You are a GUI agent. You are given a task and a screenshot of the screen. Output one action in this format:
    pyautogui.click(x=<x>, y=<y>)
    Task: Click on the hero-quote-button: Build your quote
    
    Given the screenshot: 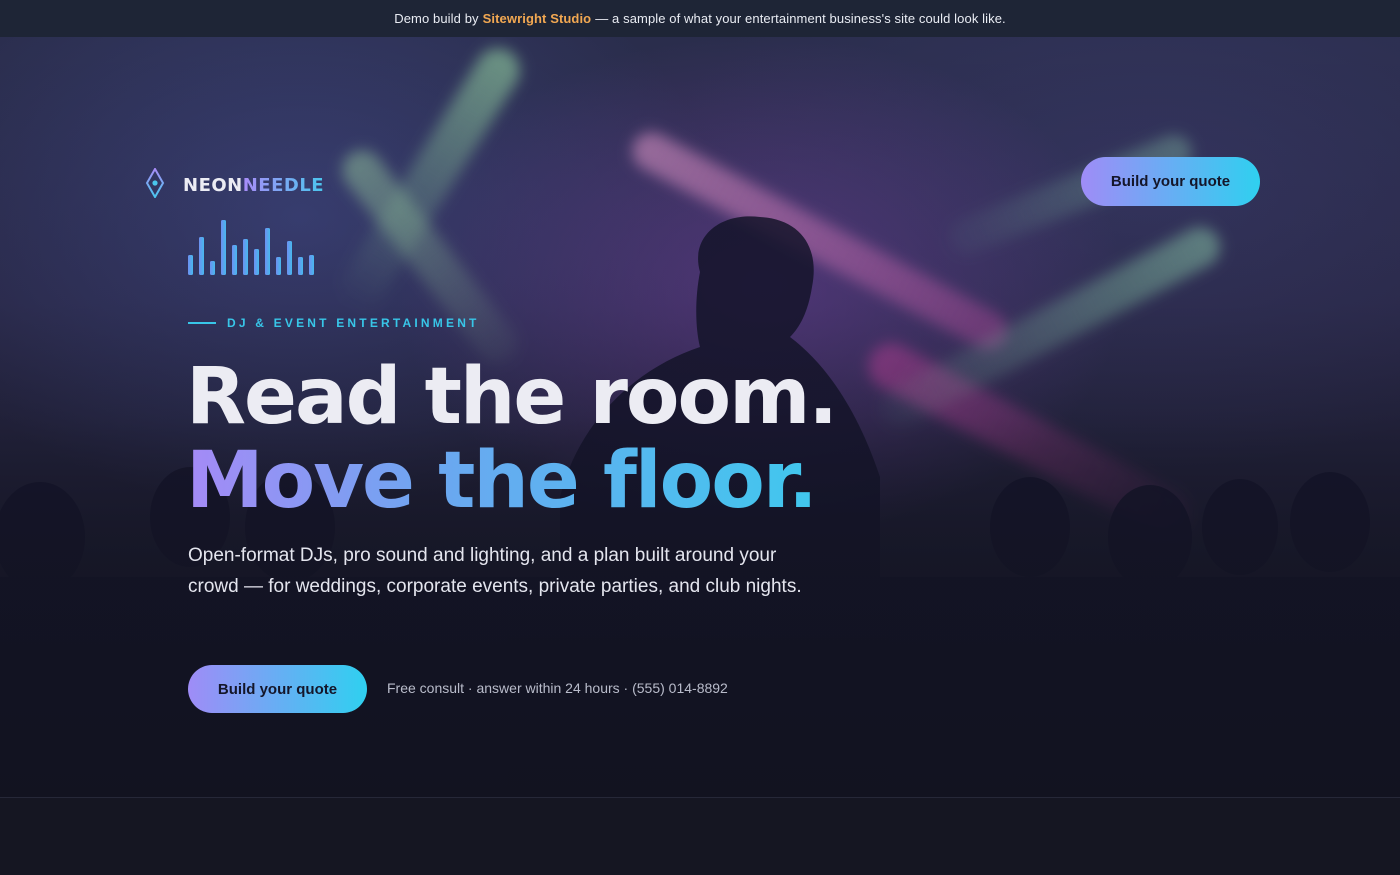 What is the action you would take?
    pyautogui.click(x=277, y=689)
    